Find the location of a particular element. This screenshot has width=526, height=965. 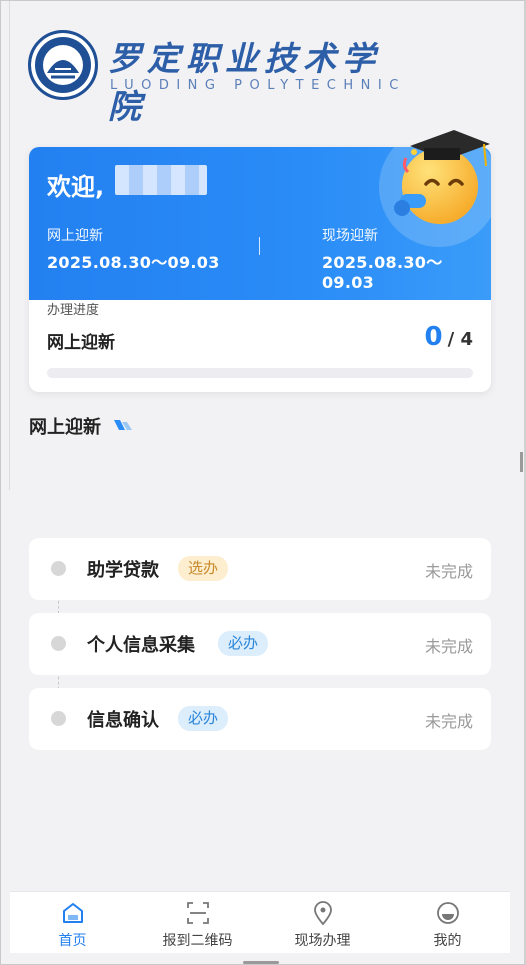

tab-home: 首页 is located at coordinates (72, 923).